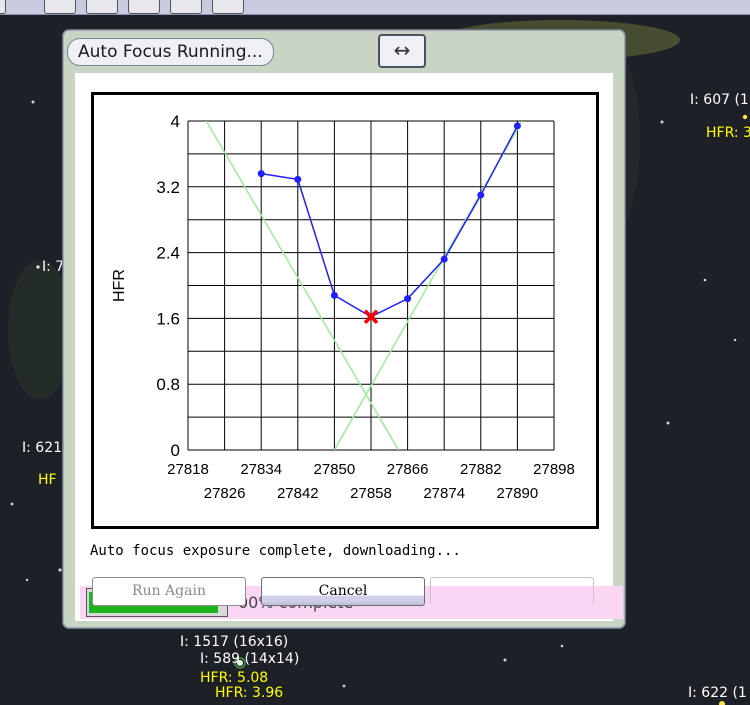 The width and height of the screenshot is (750, 705). I want to click on star-hfr-label: HF, so click(47, 480).